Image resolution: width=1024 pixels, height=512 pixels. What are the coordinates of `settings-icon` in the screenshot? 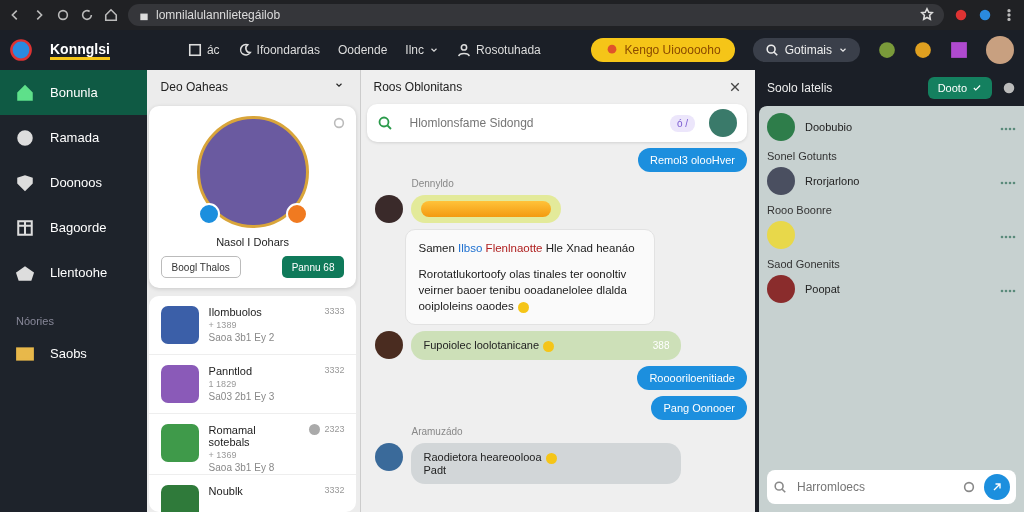 It's located at (339, 123).